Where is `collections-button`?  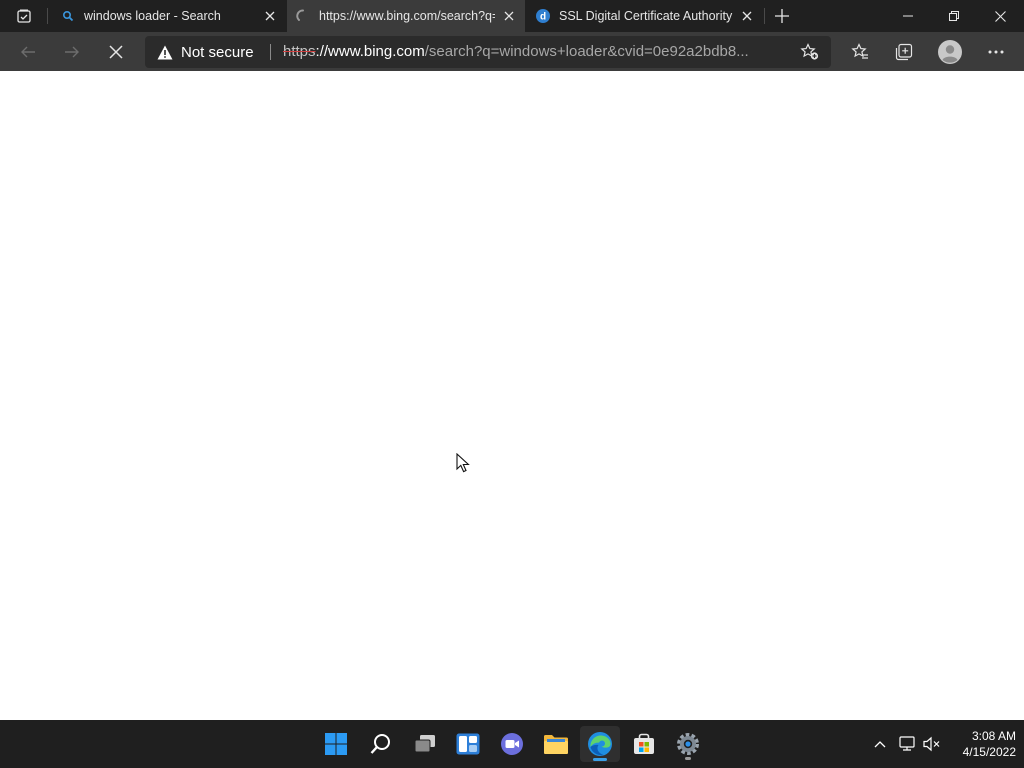 collections-button is located at coordinates (904, 52).